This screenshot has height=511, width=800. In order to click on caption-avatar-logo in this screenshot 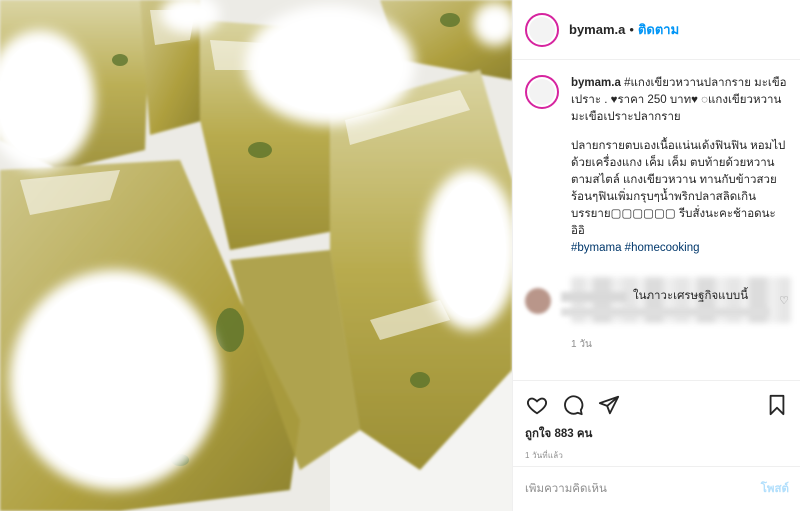, I will do `click(542, 92)`.